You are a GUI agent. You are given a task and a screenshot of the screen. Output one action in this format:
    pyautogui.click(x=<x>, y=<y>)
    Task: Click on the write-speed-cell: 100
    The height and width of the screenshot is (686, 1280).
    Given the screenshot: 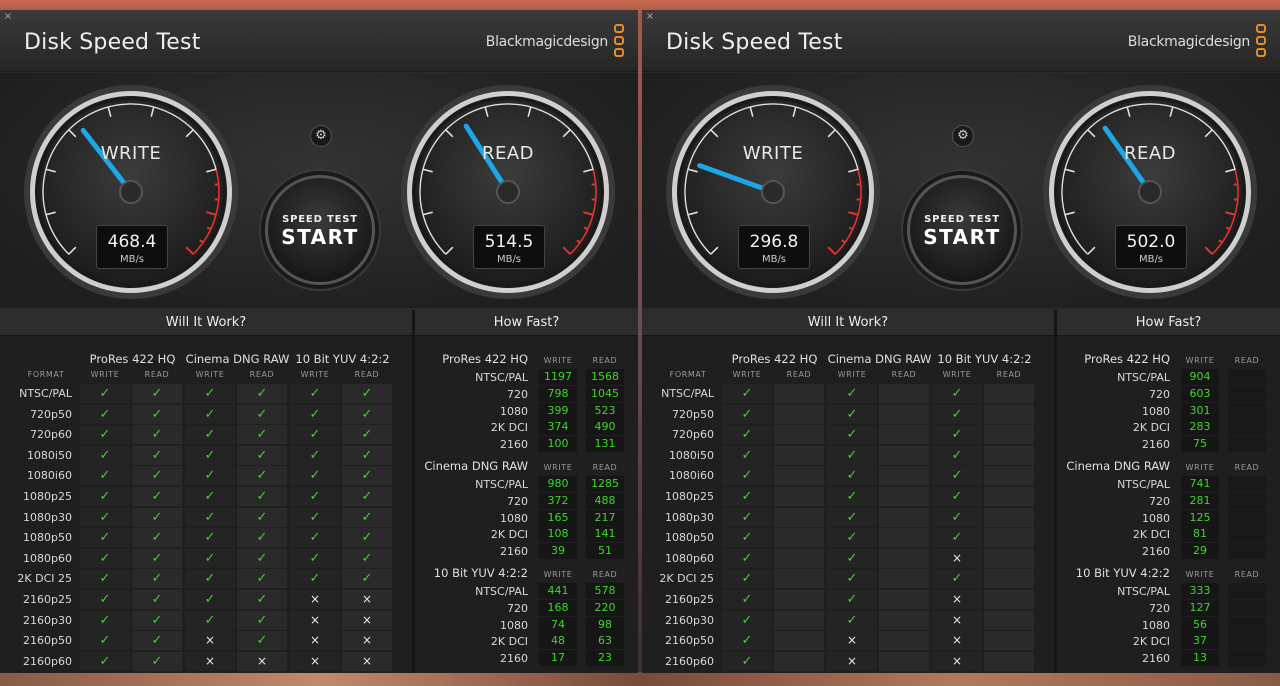 What is the action you would take?
    pyautogui.click(x=558, y=444)
    